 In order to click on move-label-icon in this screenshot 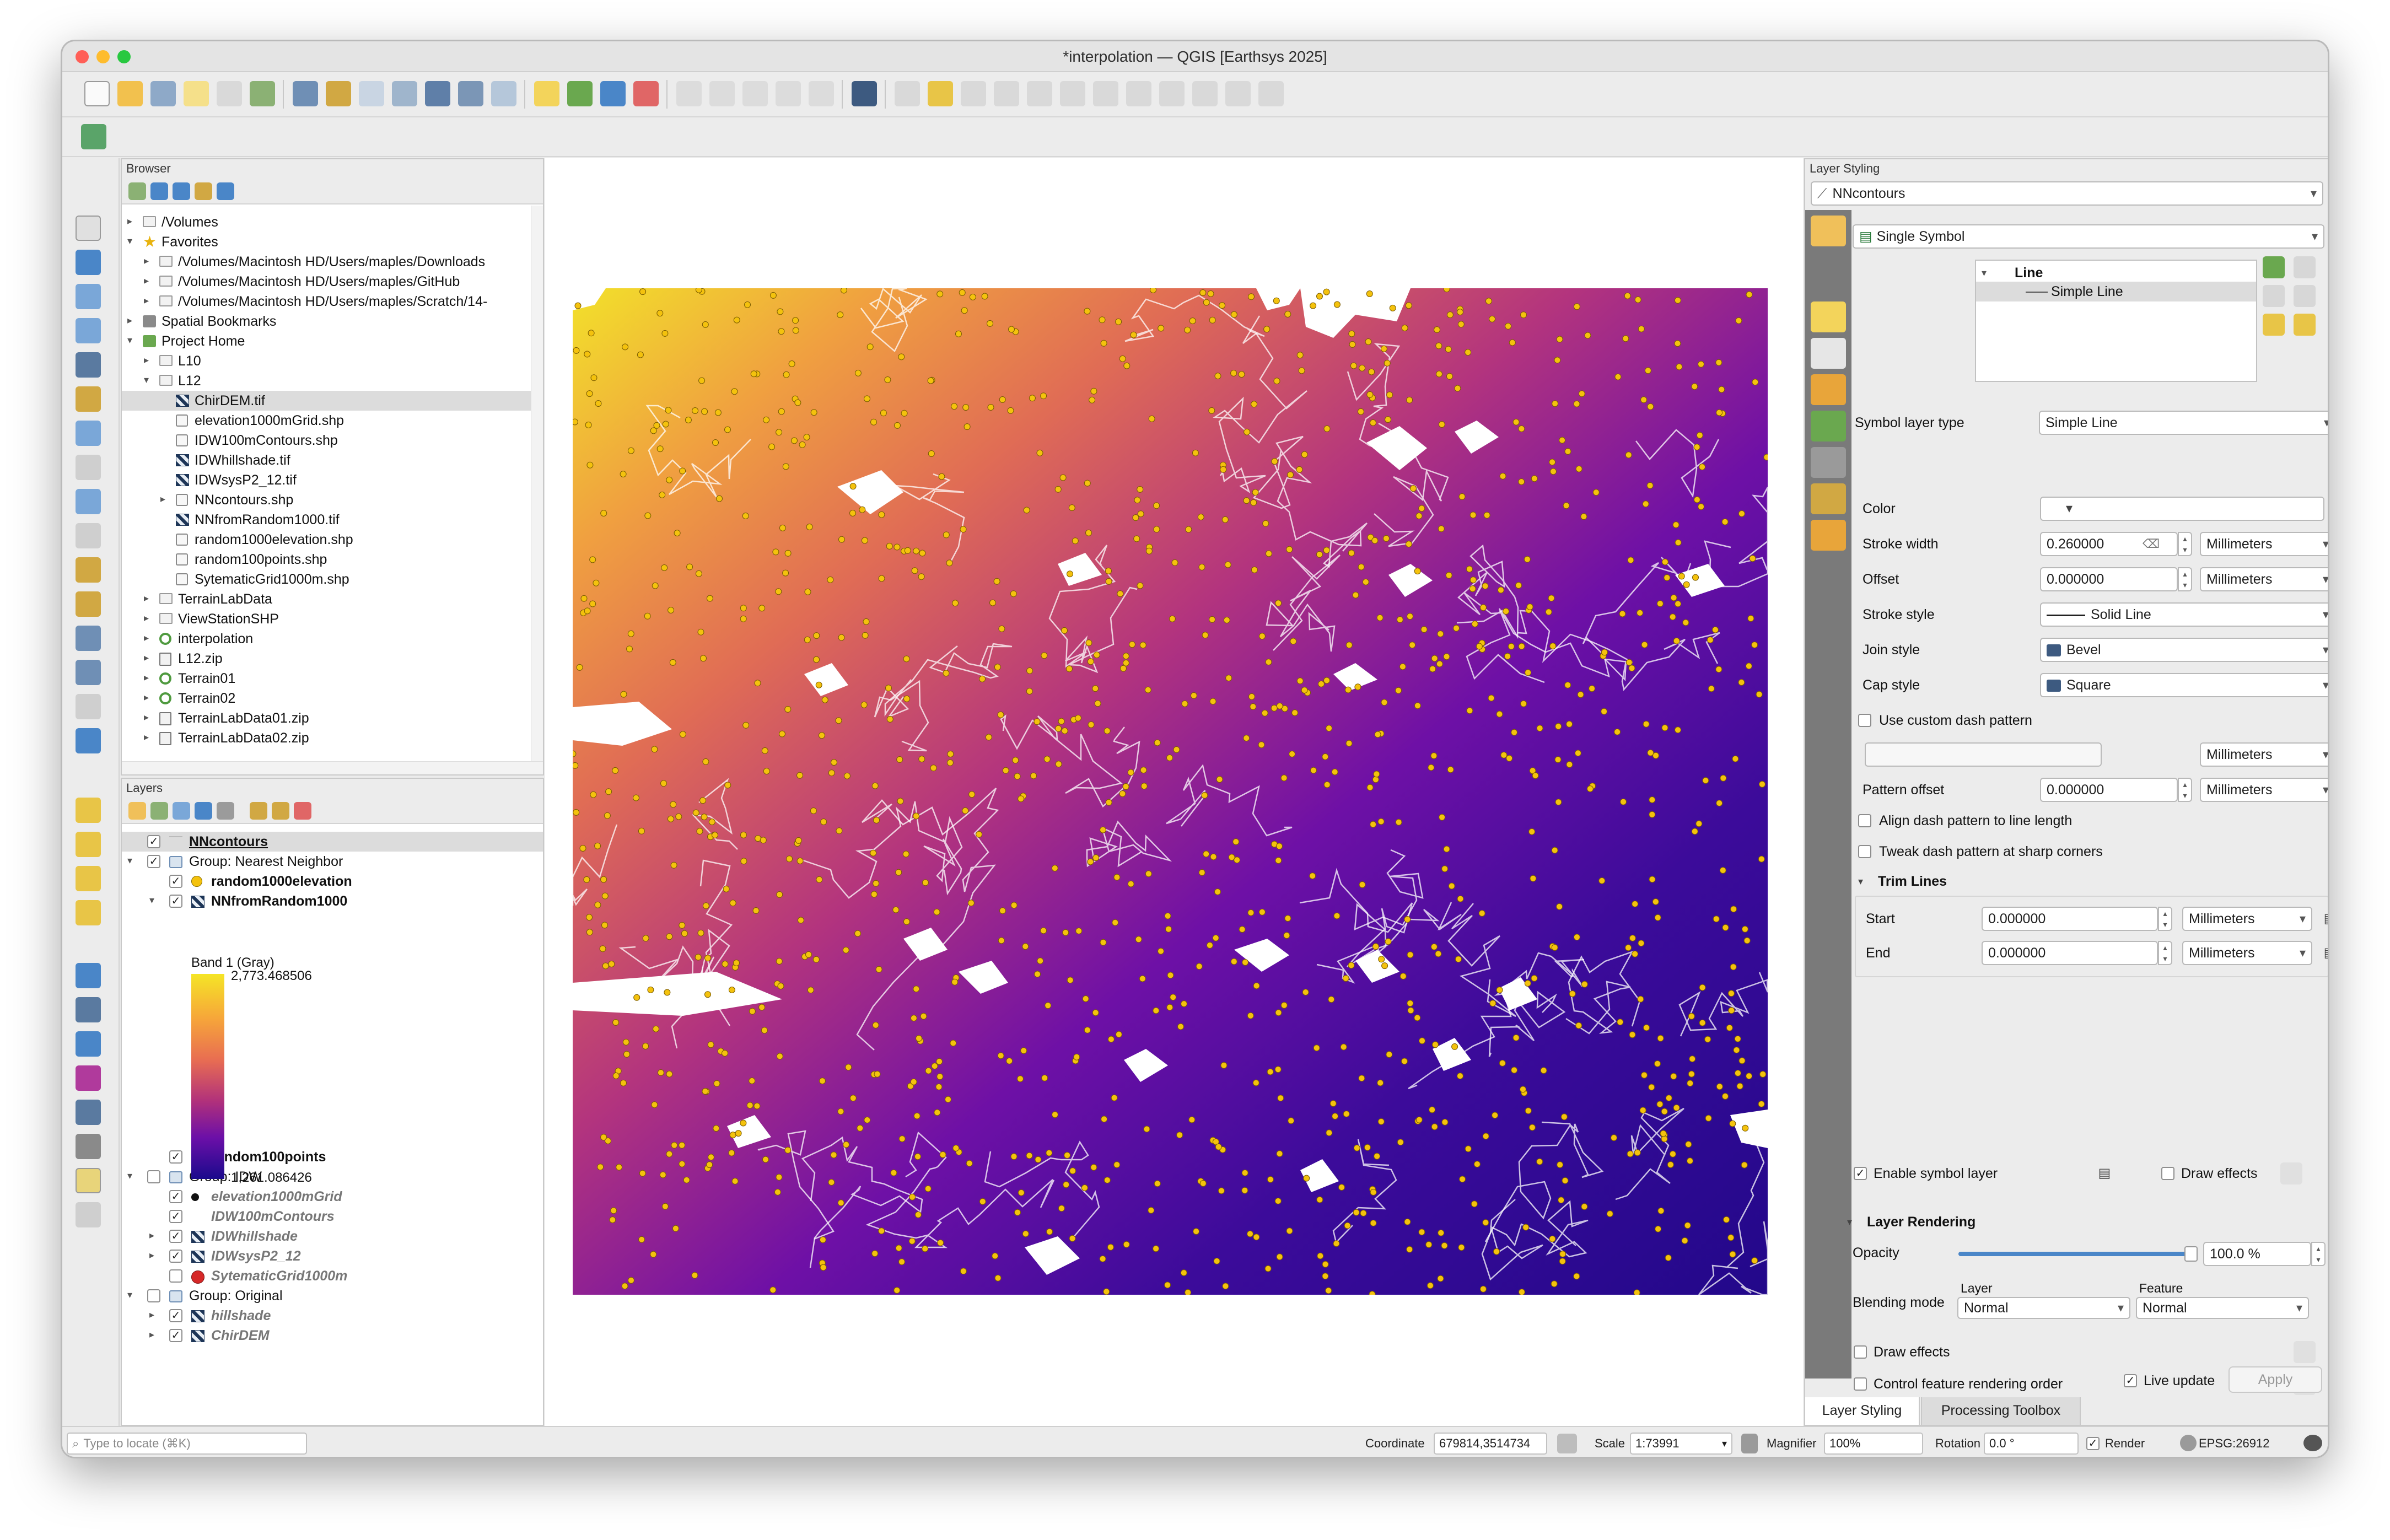, I will do `click(689, 93)`.